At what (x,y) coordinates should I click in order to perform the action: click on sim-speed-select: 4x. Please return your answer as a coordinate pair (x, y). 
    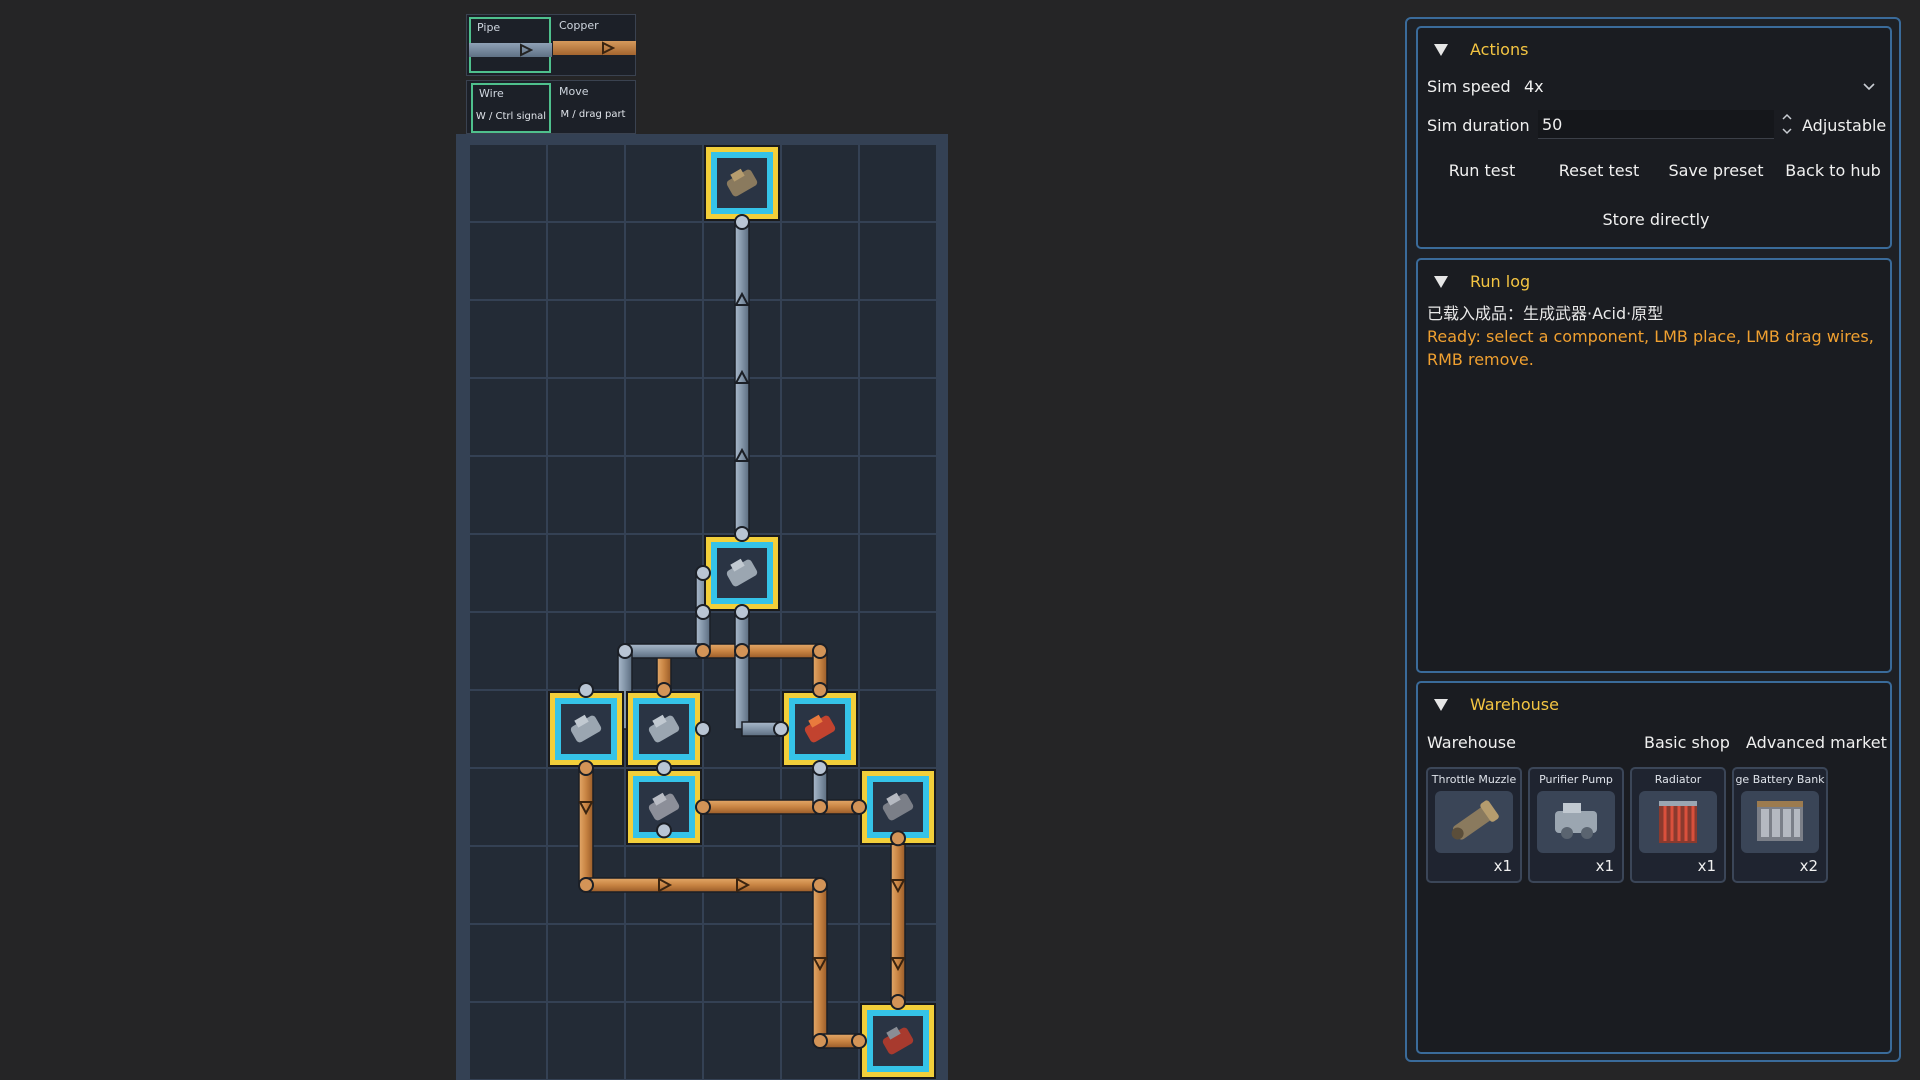
    Looking at the image, I should click on (1698, 86).